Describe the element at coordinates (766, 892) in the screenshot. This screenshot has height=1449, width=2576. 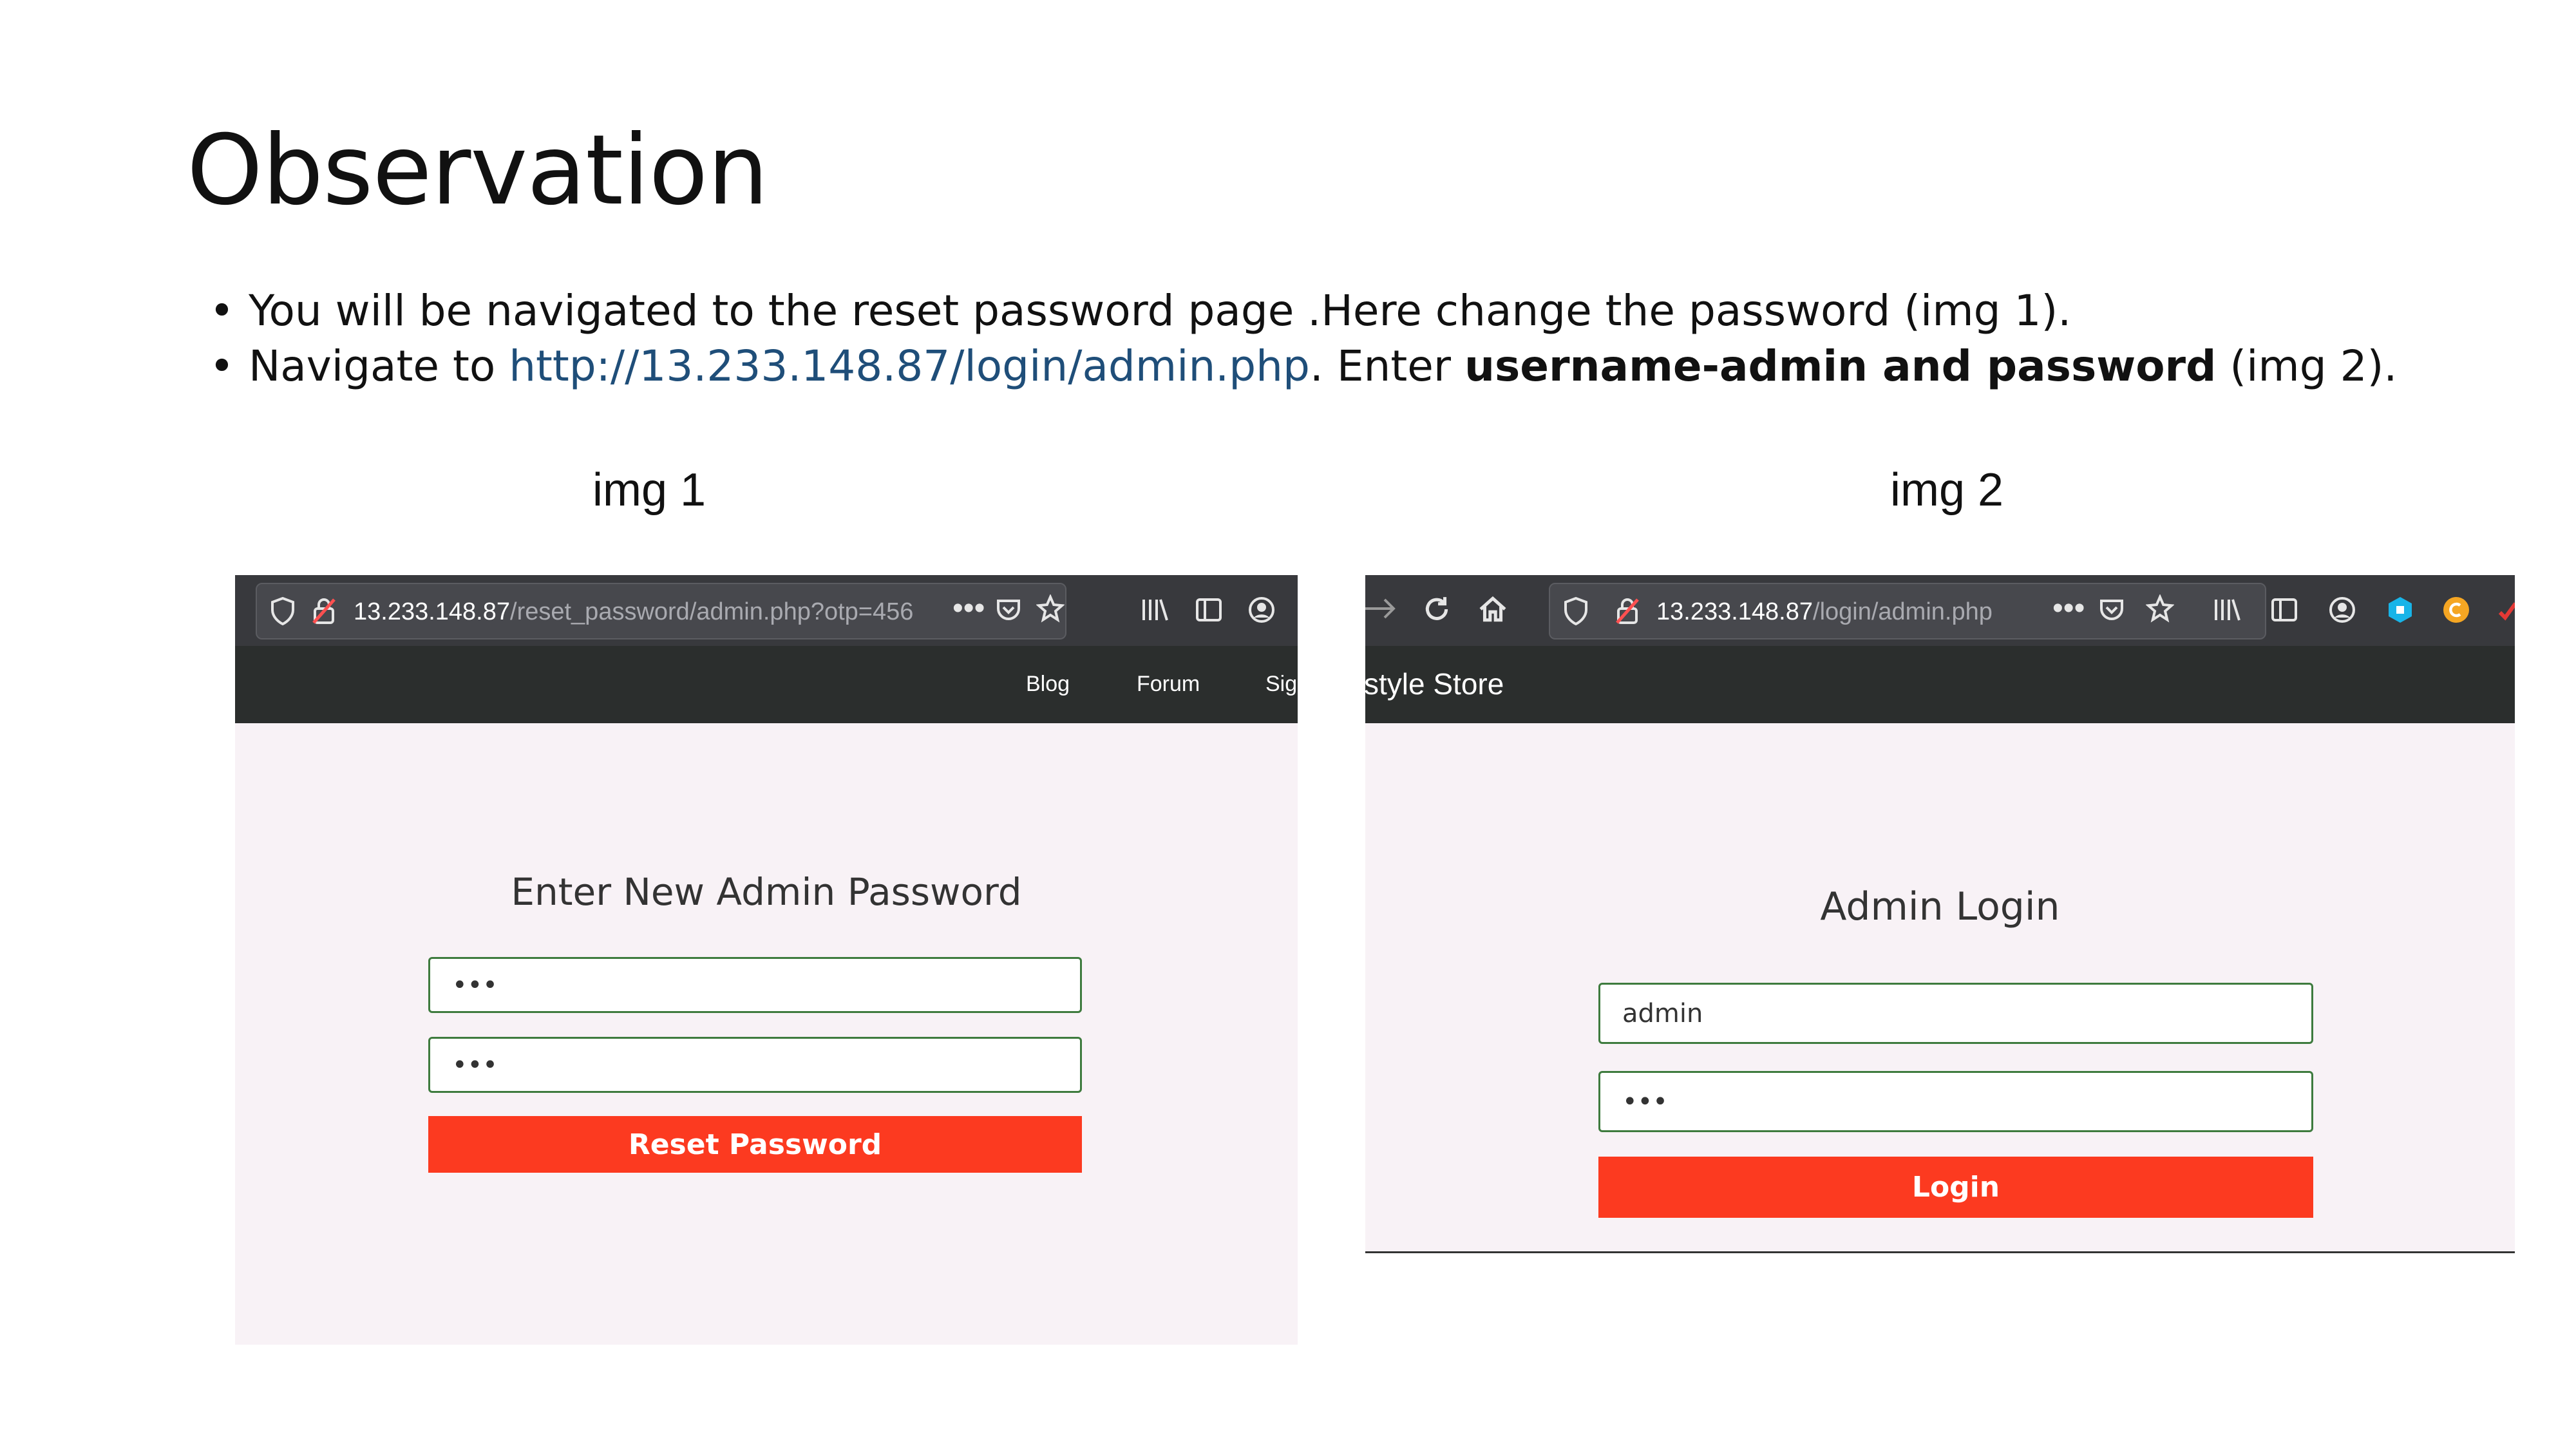
I see `form-heading: Enter New Admin Password` at that location.